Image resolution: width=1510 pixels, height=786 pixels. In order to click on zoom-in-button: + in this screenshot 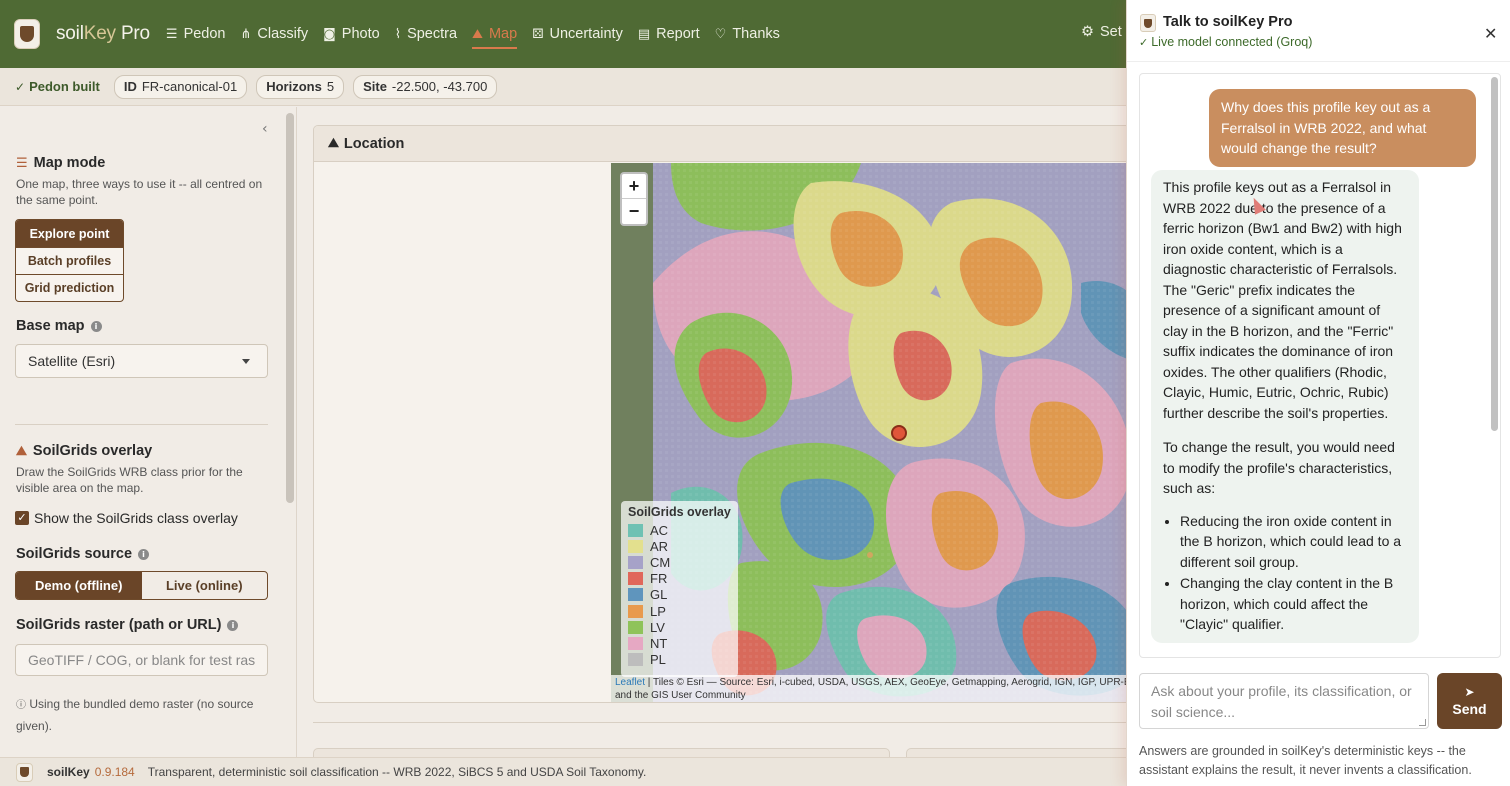, I will do `click(634, 186)`.